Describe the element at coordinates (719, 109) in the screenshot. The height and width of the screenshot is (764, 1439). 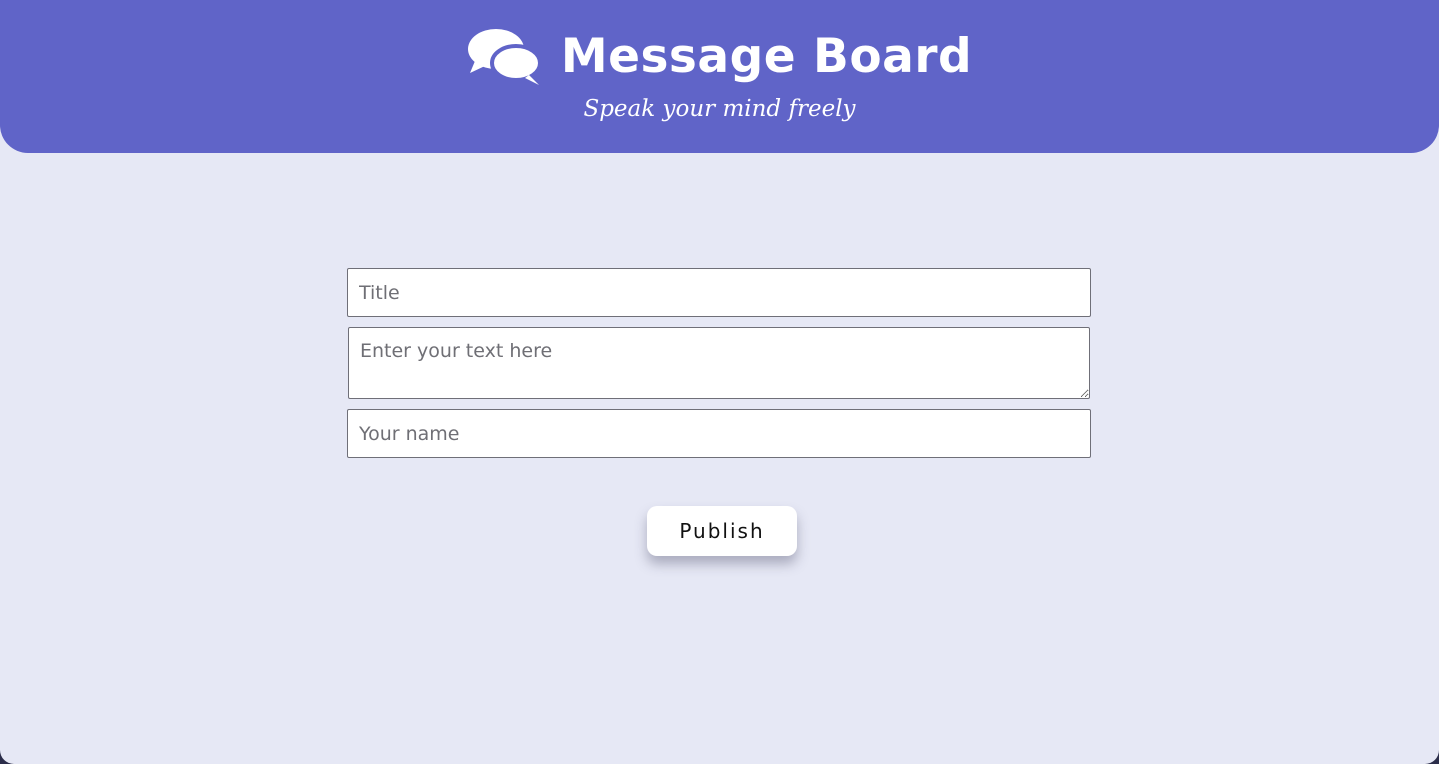
I see `page-subtitle: Speak your mind freely` at that location.